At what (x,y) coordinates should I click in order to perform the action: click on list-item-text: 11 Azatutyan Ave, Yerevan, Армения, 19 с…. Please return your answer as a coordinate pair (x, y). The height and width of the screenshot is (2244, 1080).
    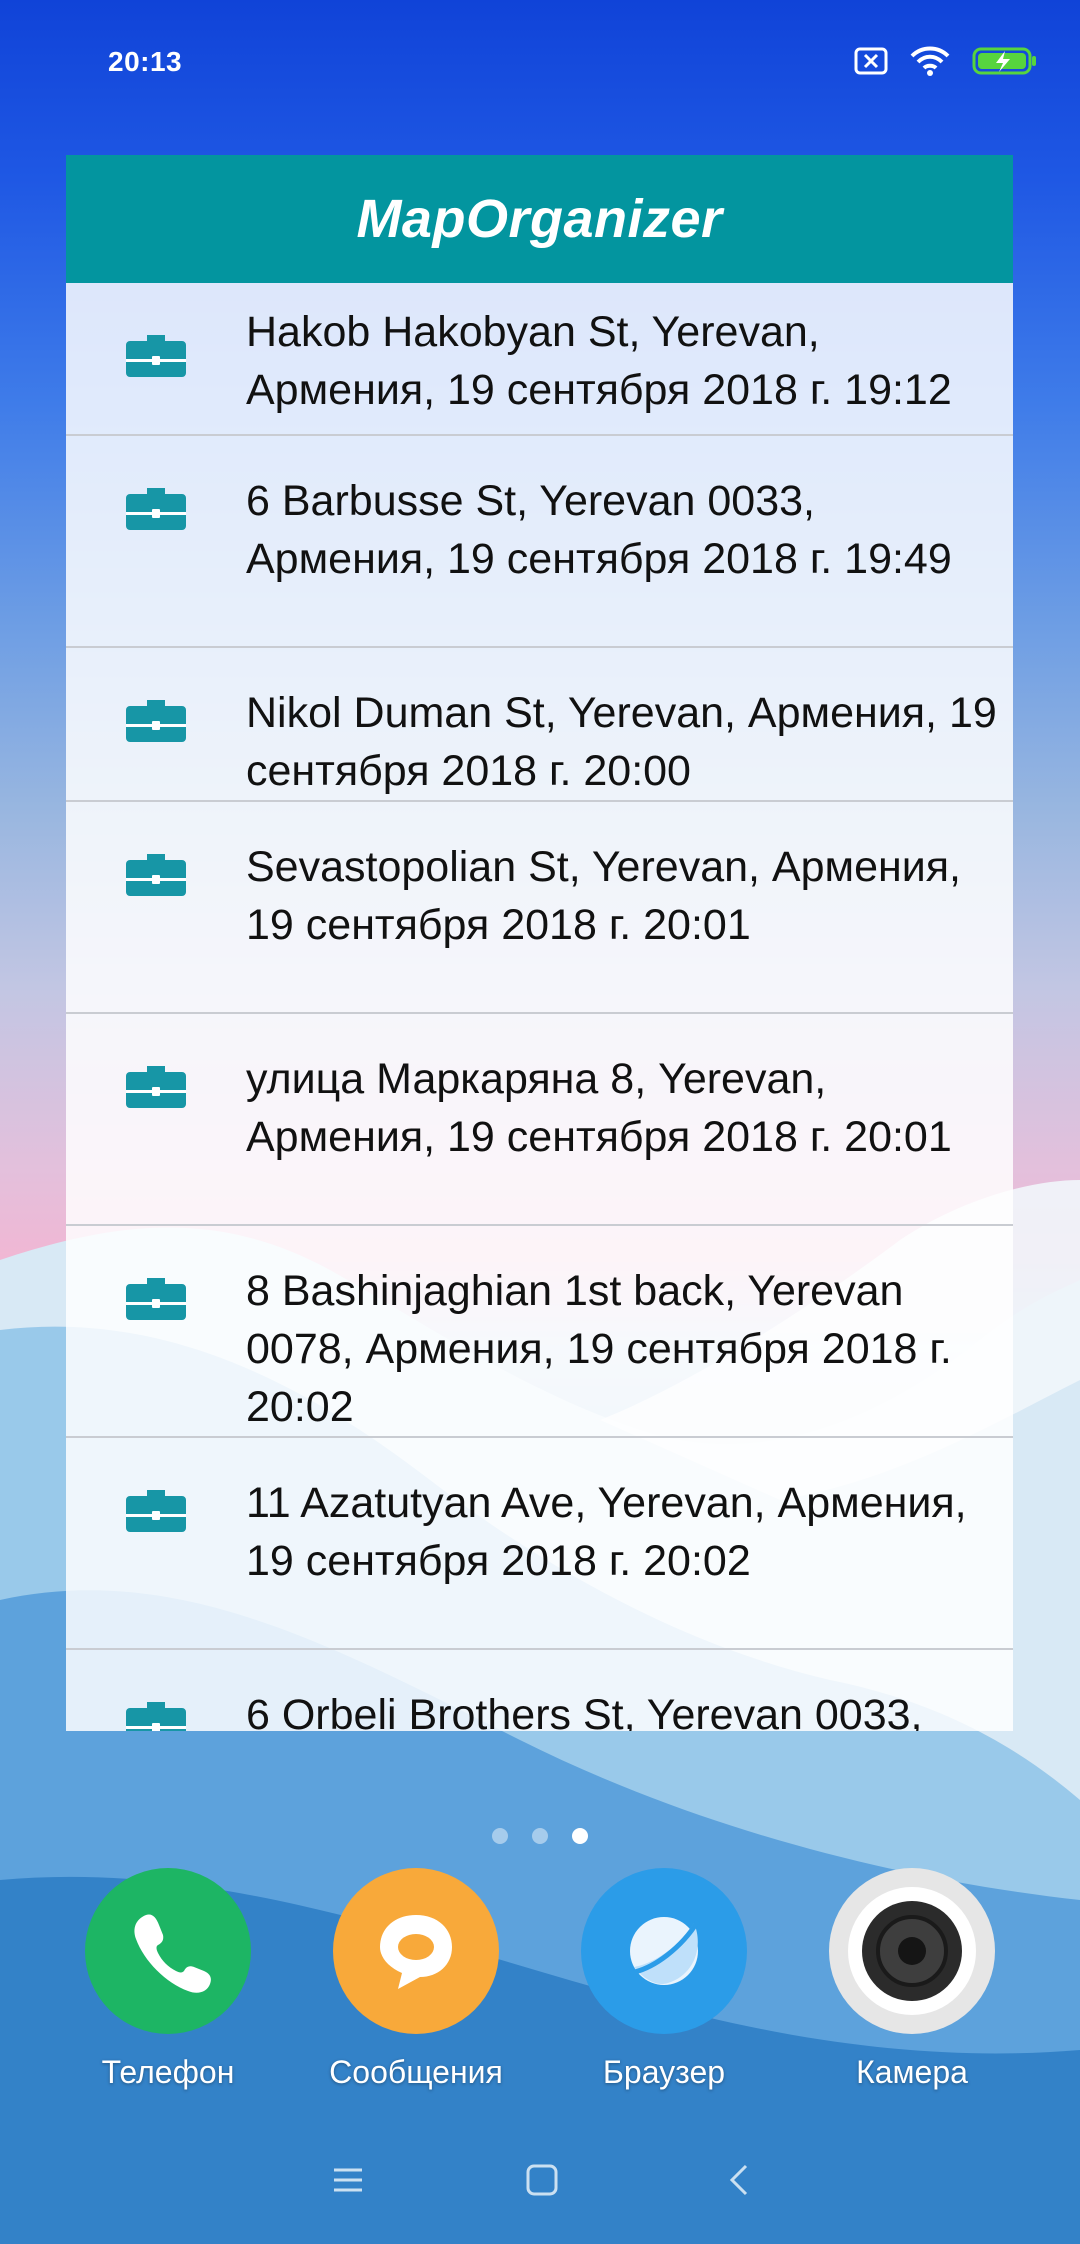
    Looking at the image, I should click on (606, 1532).